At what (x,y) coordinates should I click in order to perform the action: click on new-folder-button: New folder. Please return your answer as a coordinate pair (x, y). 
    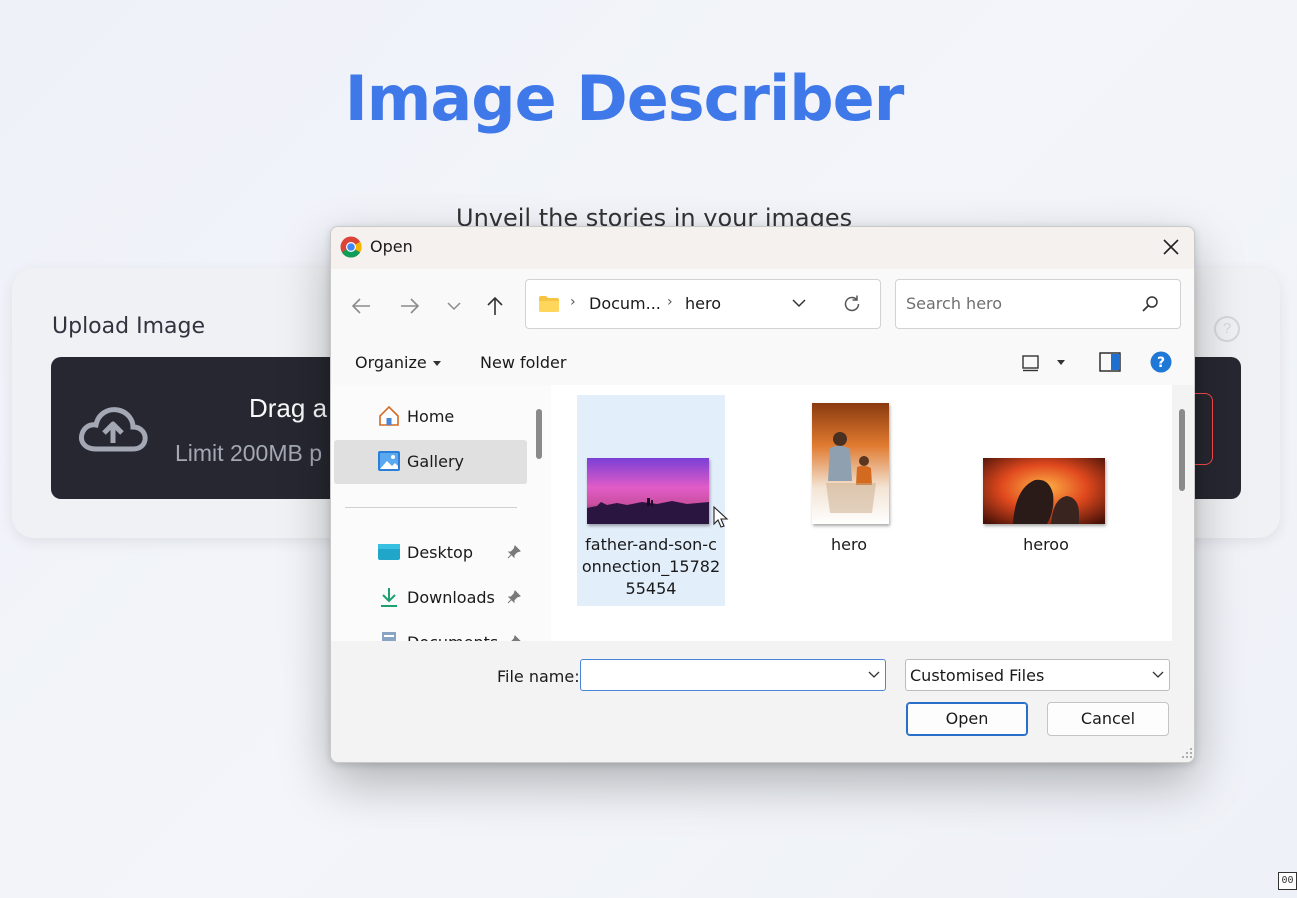
    Looking at the image, I should click on (523, 362).